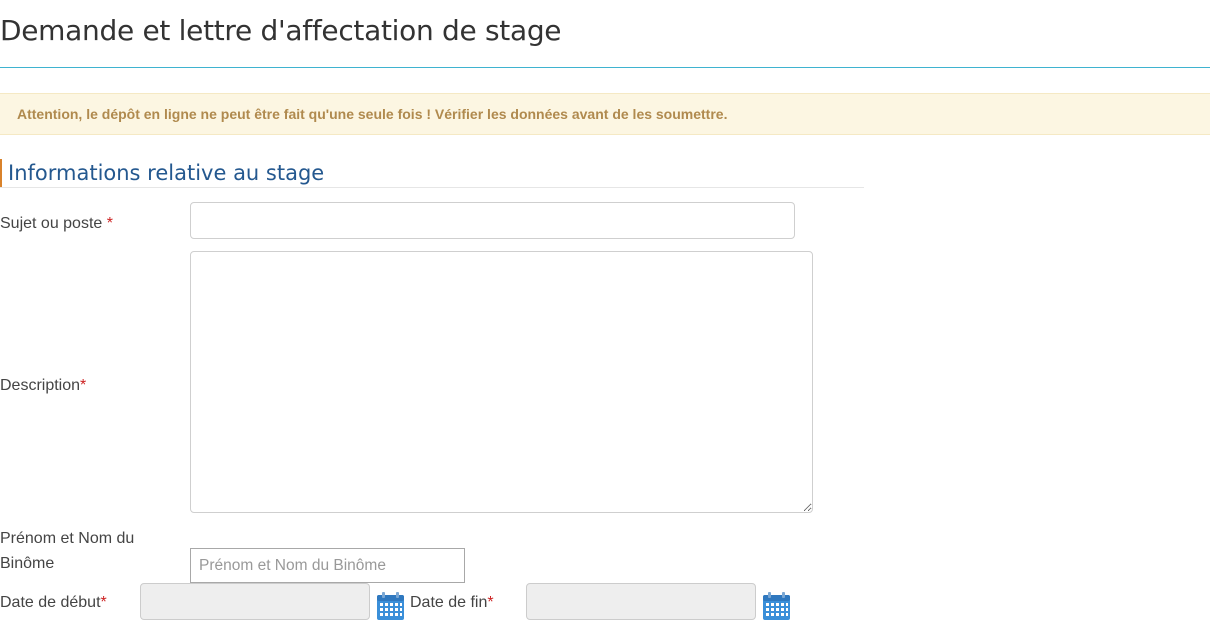  What do you see at coordinates (50, 602) in the screenshot?
I see `date-debut-label-text: Date de début` at bounding box center [50, 602].